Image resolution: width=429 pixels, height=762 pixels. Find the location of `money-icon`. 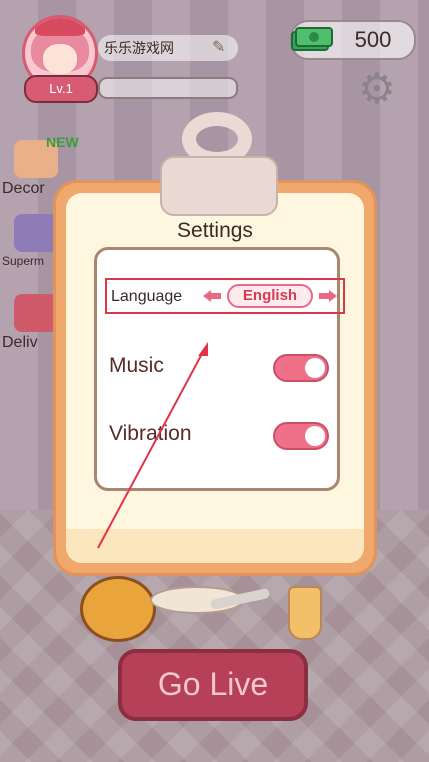

money-icon is located at coordinates (312, 39).